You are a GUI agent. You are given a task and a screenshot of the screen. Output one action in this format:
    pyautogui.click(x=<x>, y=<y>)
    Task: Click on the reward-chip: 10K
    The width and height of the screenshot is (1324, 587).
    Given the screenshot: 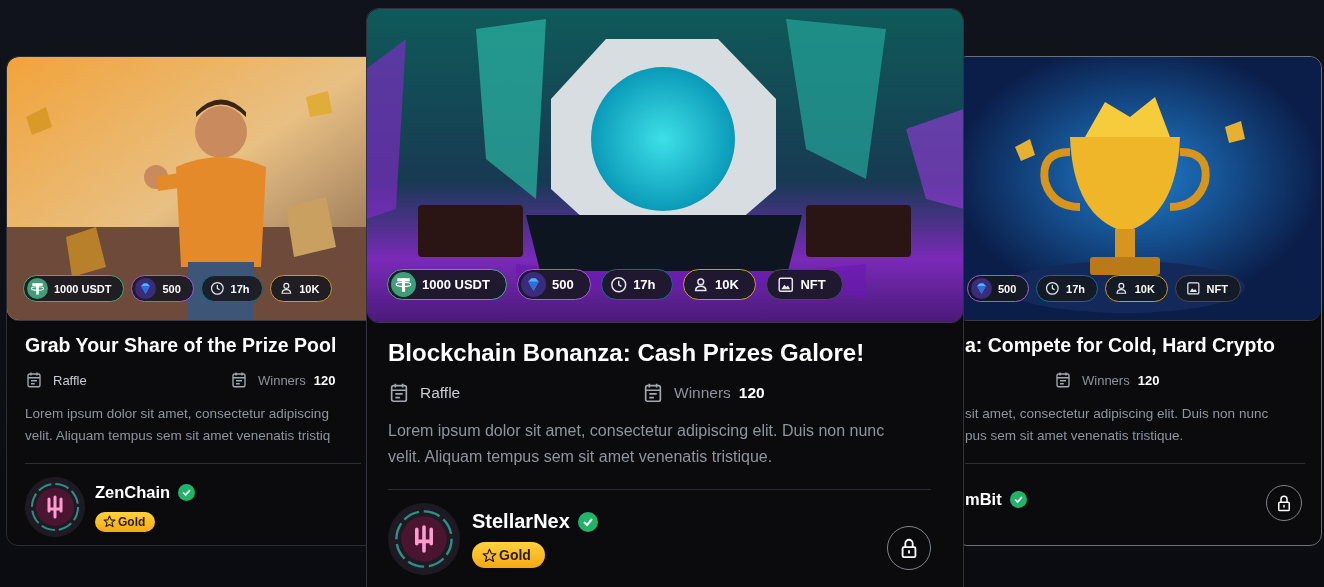 What is the action you would take?
    pyautogui.click(x=1136, y=288)
    